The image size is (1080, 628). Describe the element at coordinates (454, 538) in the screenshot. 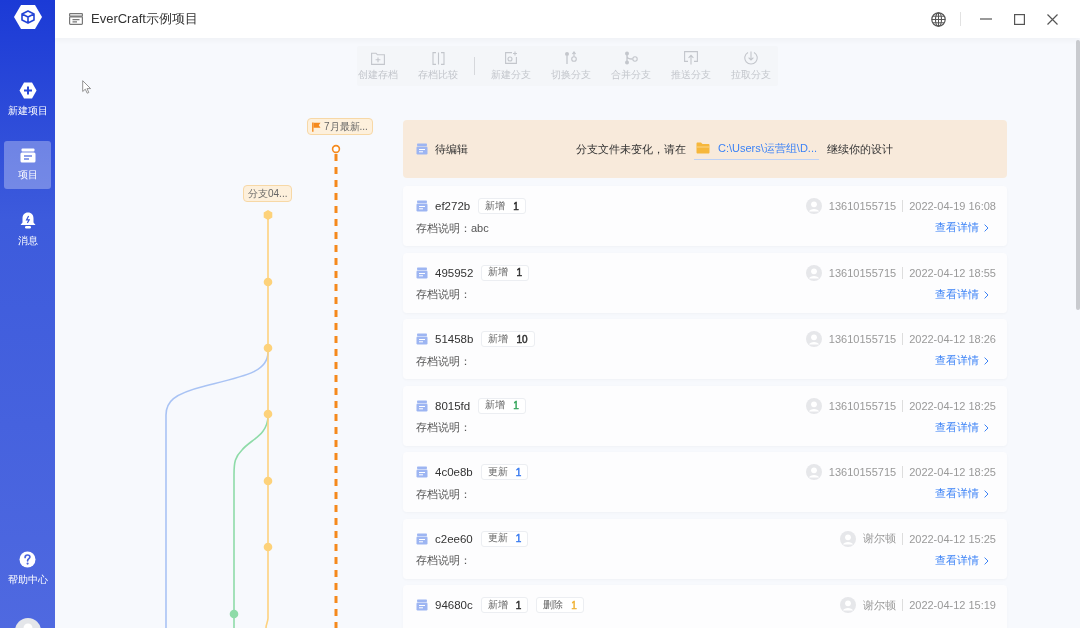

I see `commit-hash: c2ee60` at that location.